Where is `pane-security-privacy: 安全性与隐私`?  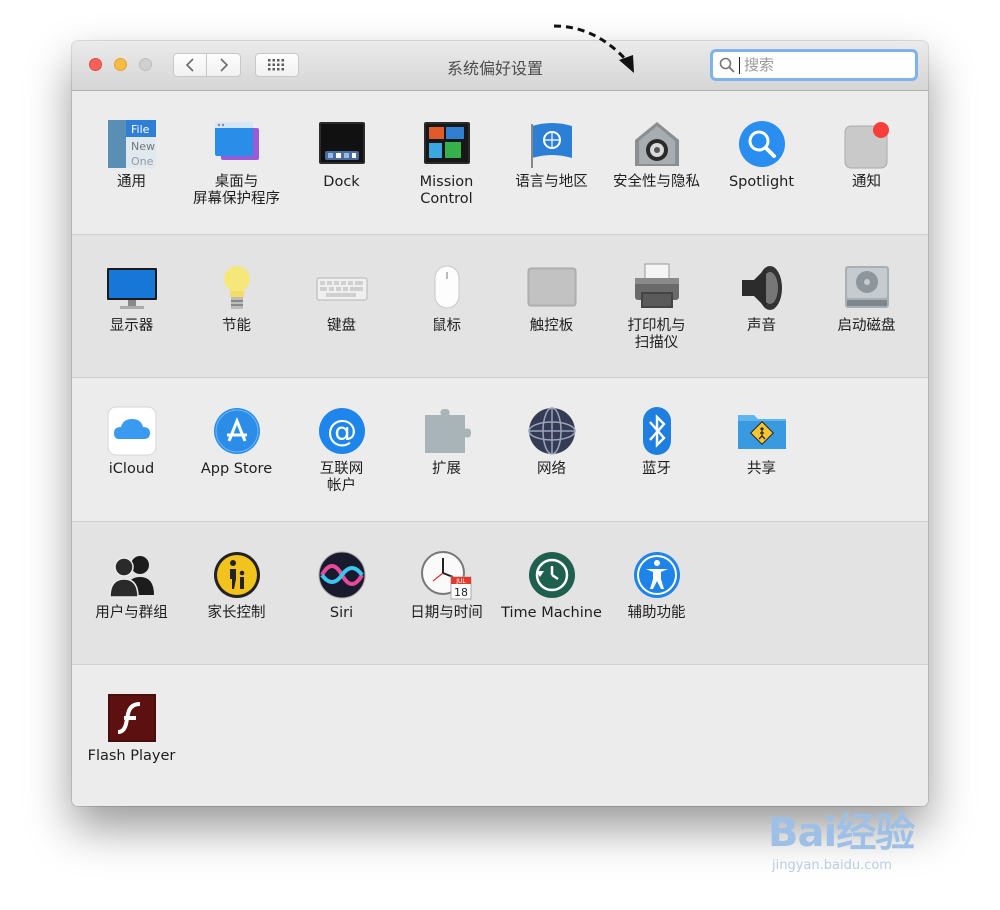 pane-security-privacy: 安全性与隐私 is located at coordinates (656, 154).